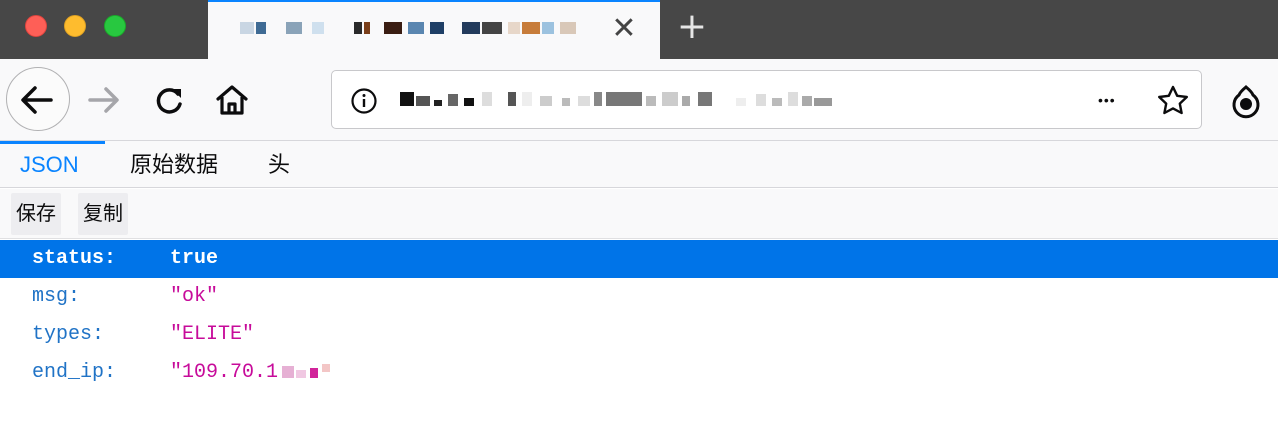 This screenshot has height=446, width=1278. Describe the element at coordinates (56, 296) in the screenshot. I see `json-key: msg:` at that location.